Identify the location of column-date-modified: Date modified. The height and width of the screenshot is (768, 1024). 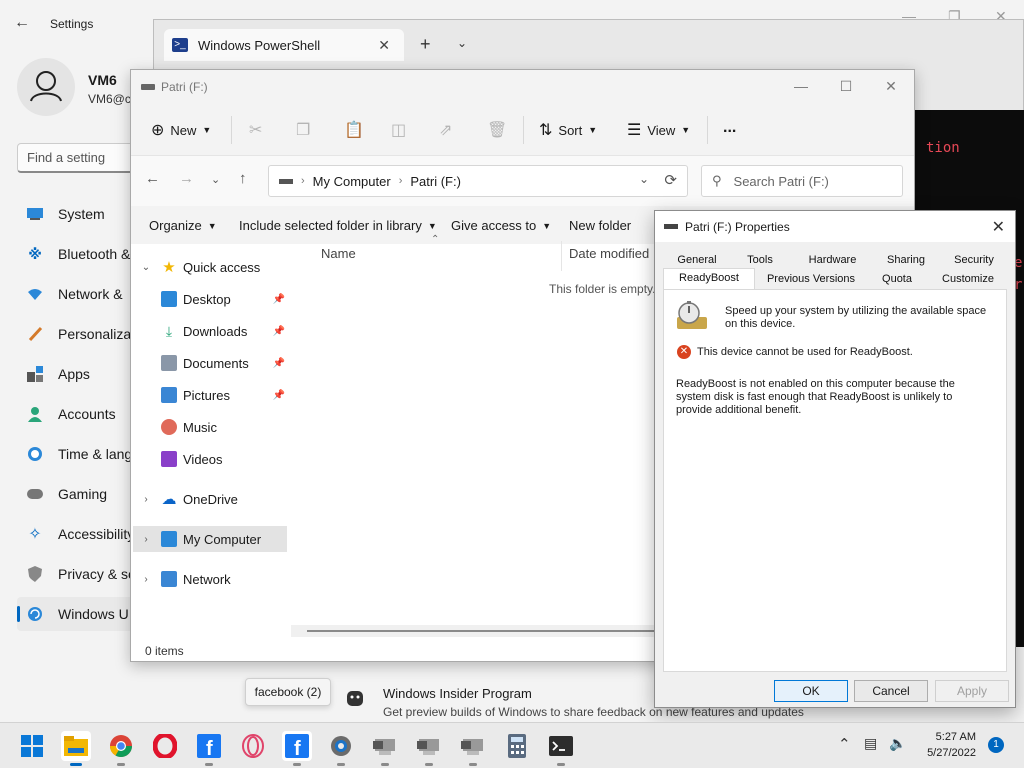
(609, 253).